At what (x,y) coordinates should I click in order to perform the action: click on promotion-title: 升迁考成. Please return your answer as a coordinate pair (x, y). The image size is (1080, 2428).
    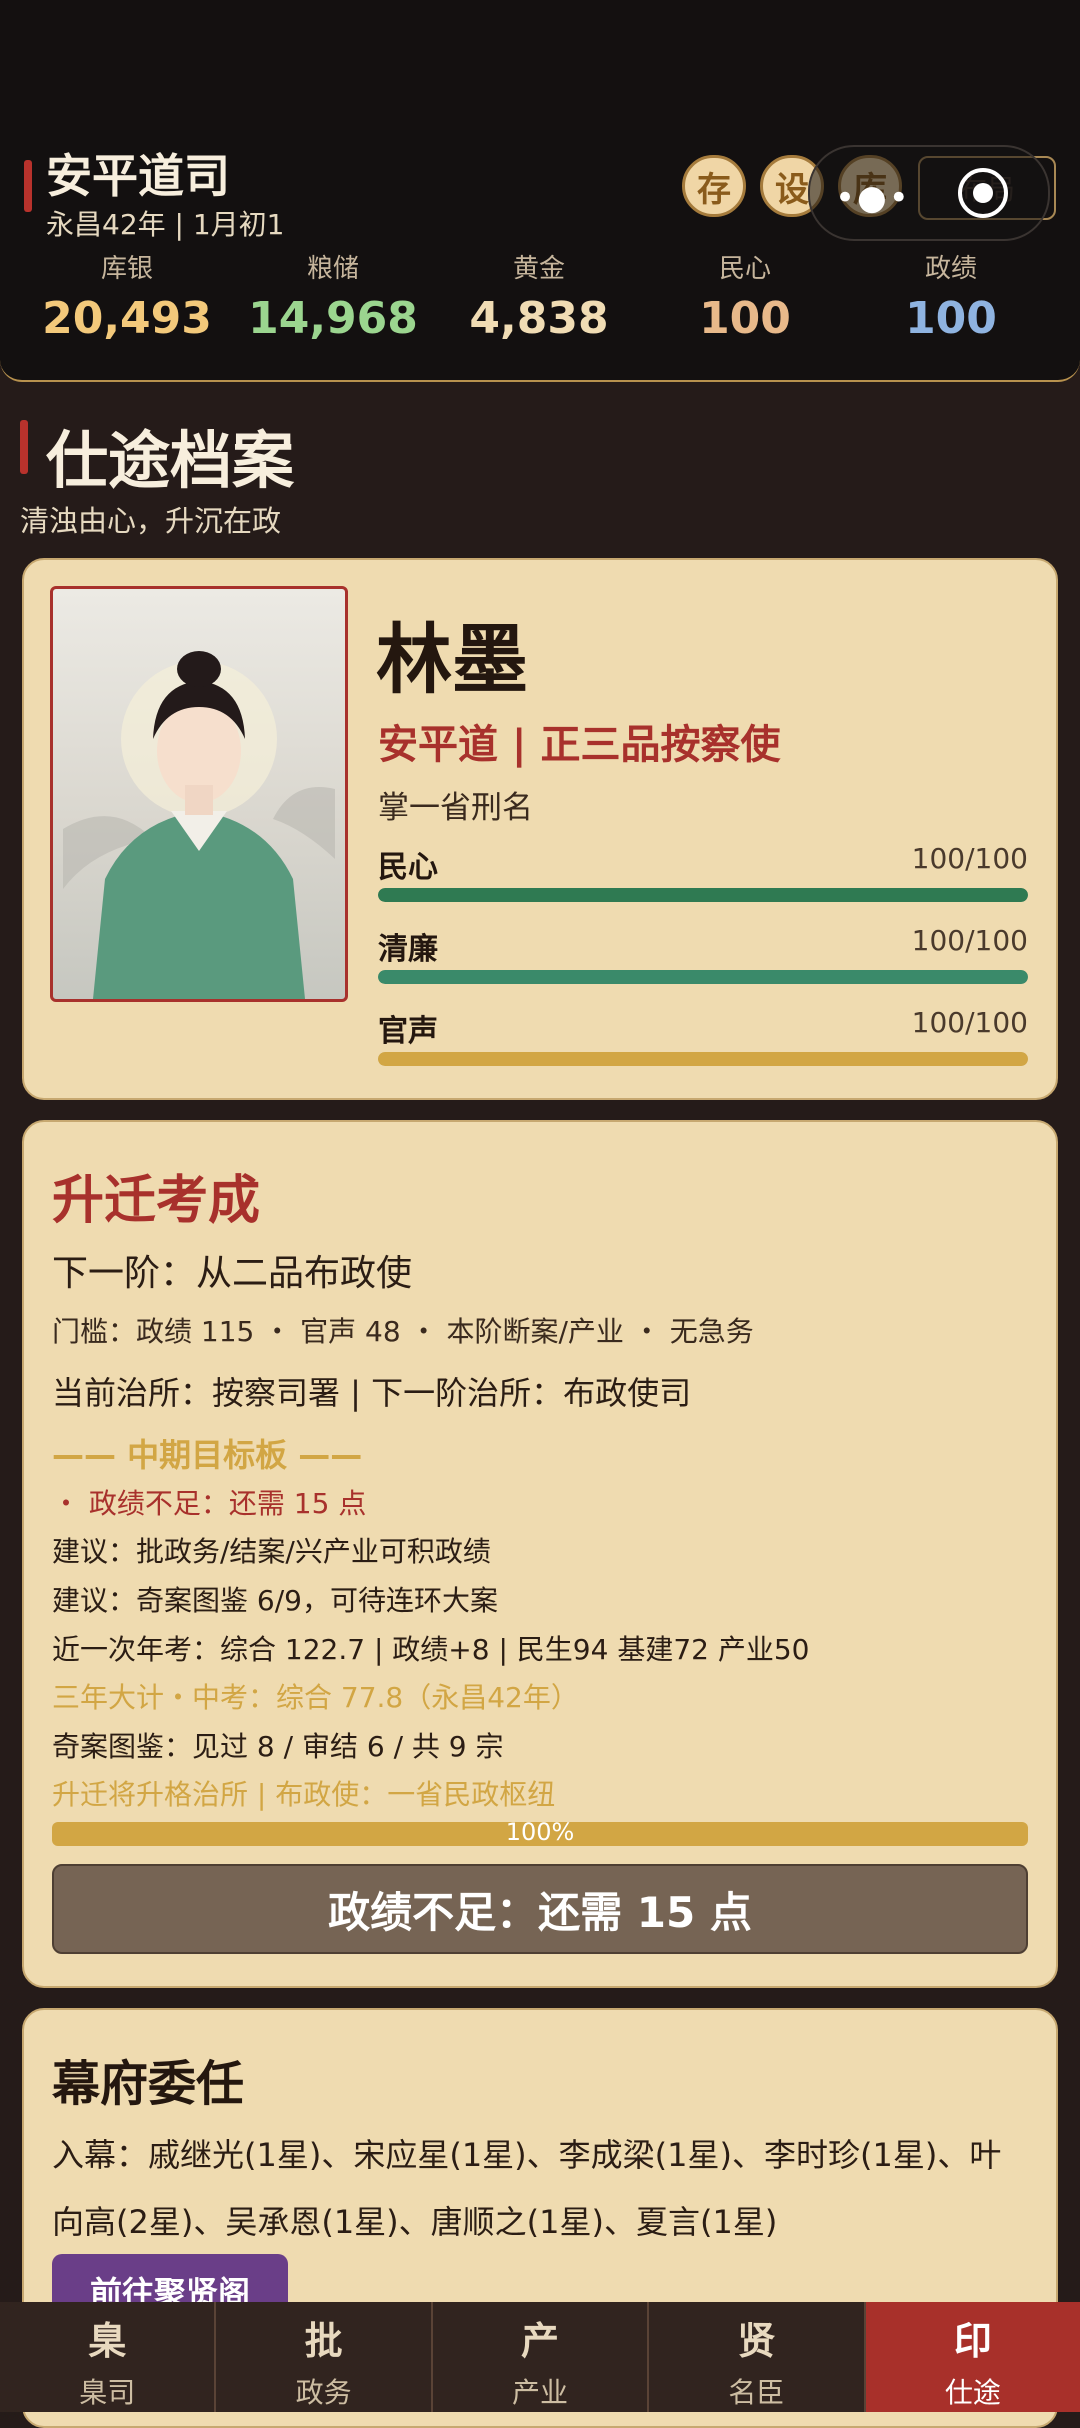
    Looking at the image, I should click on (156, 1201).